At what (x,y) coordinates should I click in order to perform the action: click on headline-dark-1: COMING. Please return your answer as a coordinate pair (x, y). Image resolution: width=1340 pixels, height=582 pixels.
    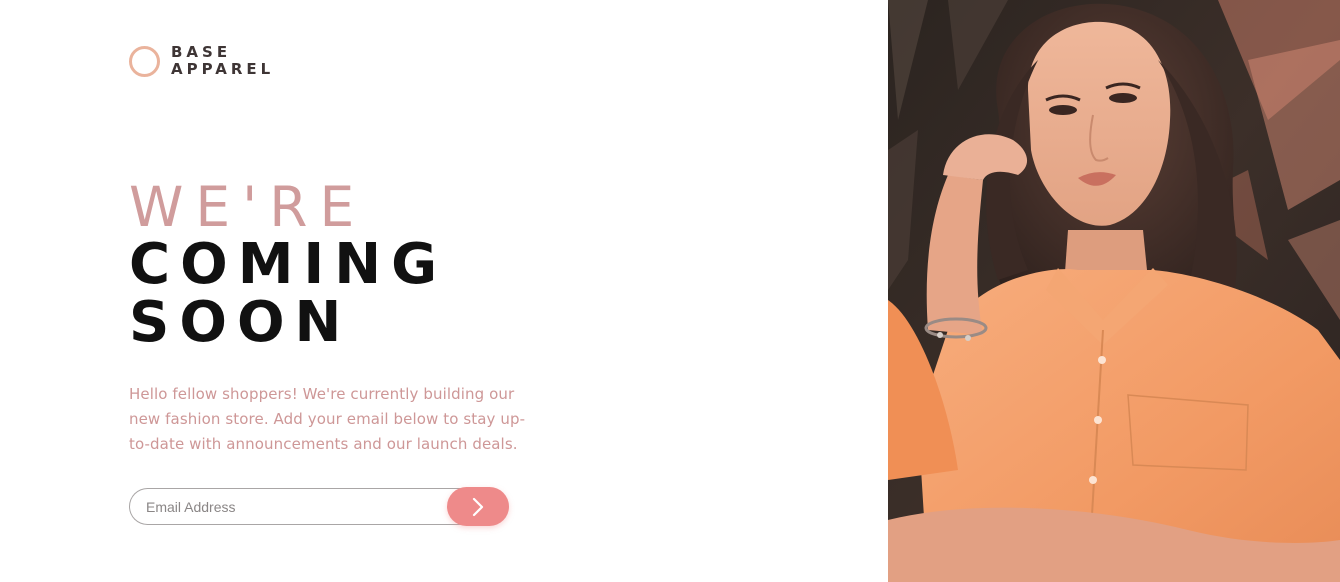
    Looking at the image, I should click on (288, 264).